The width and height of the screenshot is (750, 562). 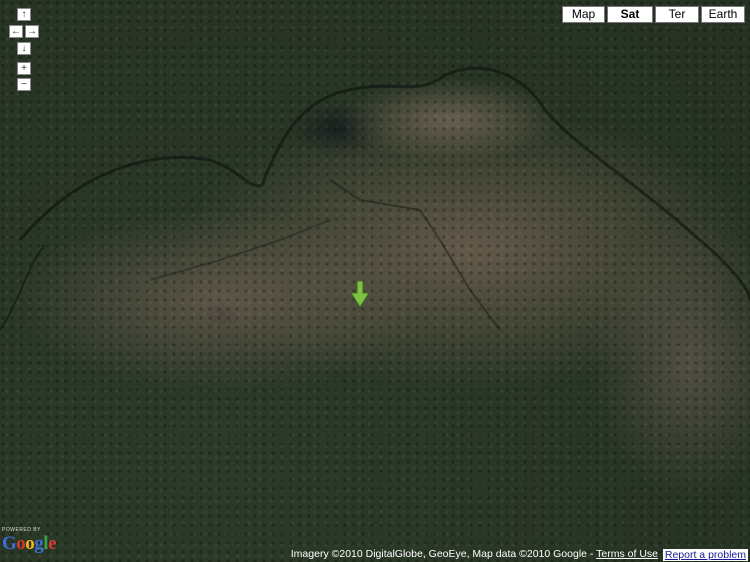 I want to click on minus-icon: −, so click(x=24, y=84).